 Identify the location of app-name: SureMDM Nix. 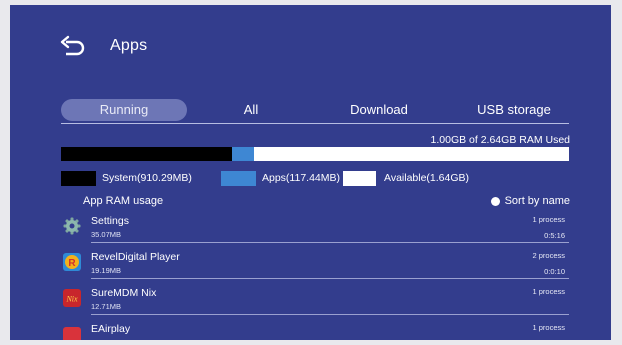
(124, 293).